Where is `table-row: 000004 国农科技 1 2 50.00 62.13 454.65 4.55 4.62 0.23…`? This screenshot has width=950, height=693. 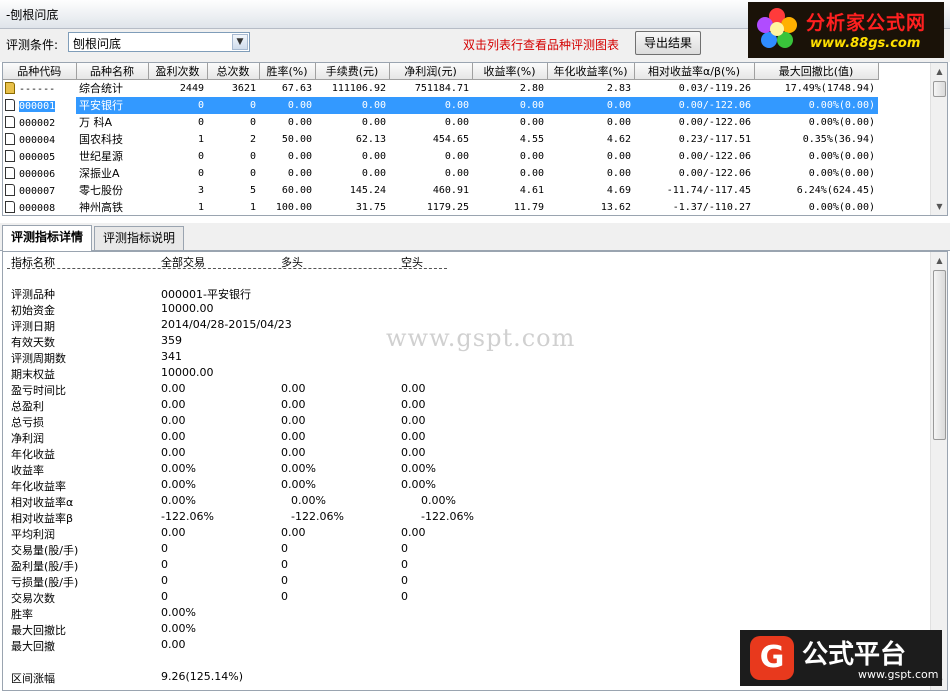
table-row: 000004 国农科技 1 2 50.00 62.13 454.65 4.55 4.62 0.23… is located at coordinates (440, 139).